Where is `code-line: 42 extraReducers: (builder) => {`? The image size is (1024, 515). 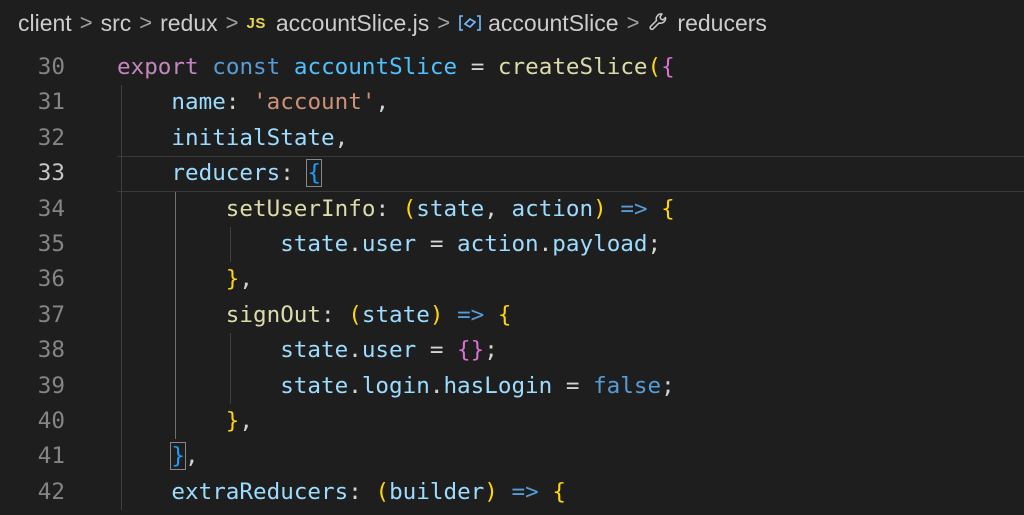
code-line: 42 extraReducers: (builder) => { is located at coordinates (512, 492).